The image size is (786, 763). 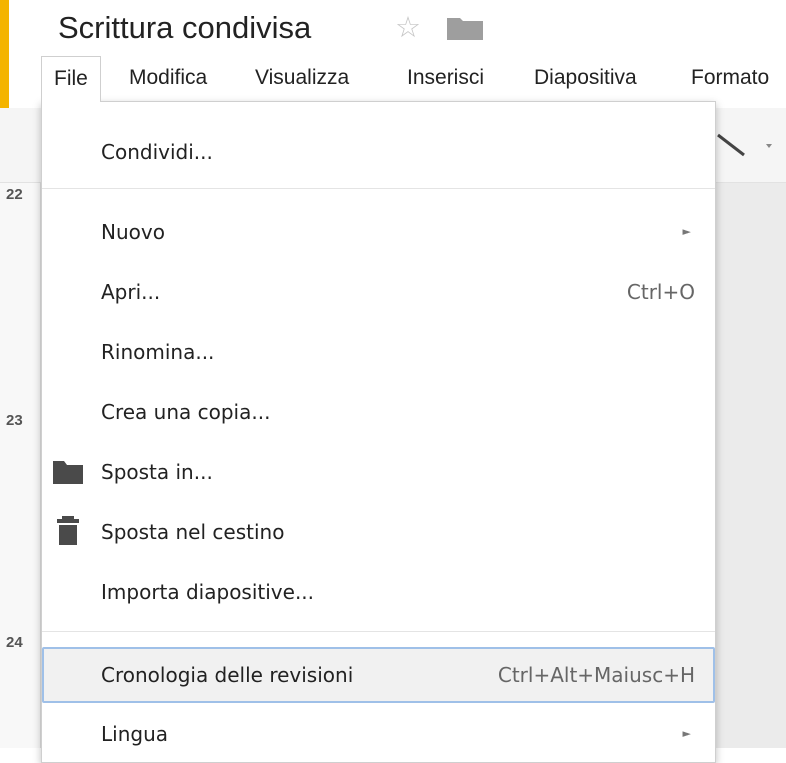 What do you see at coordinates (68, 530) in the screenshot?
I see `trash-icon` at bounding box center [68, 530].